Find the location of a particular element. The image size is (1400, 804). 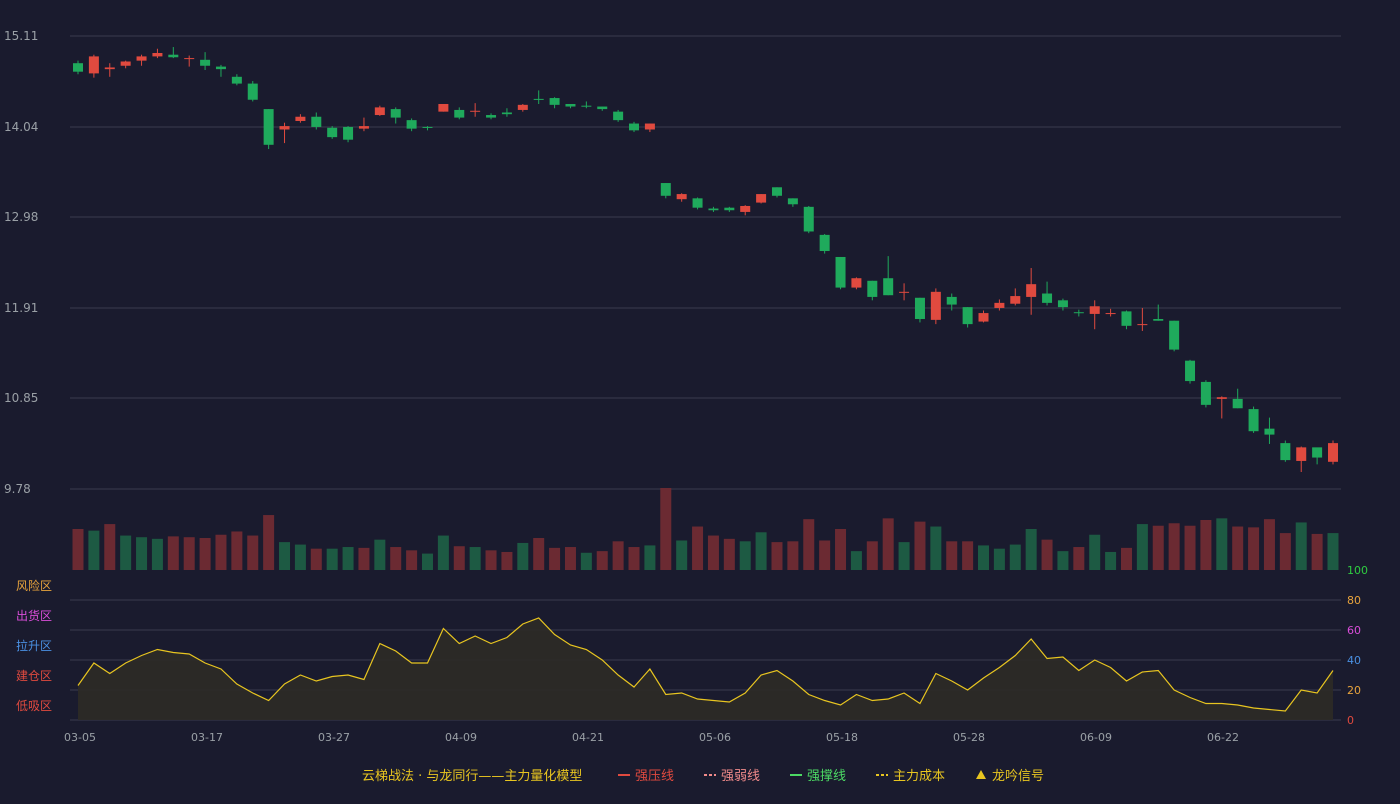

x-tick-label: 03-05 is located at coordinates (80, 737).